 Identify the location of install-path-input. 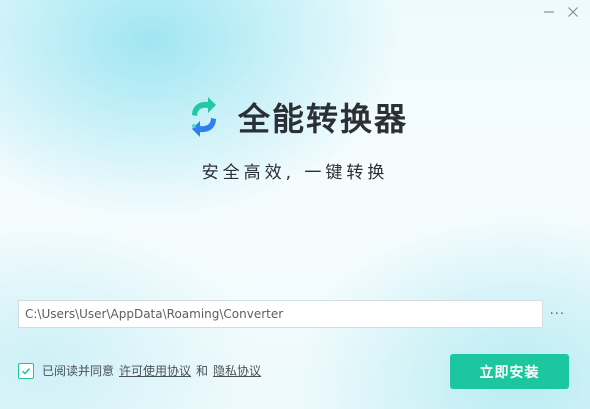
(280, 314).